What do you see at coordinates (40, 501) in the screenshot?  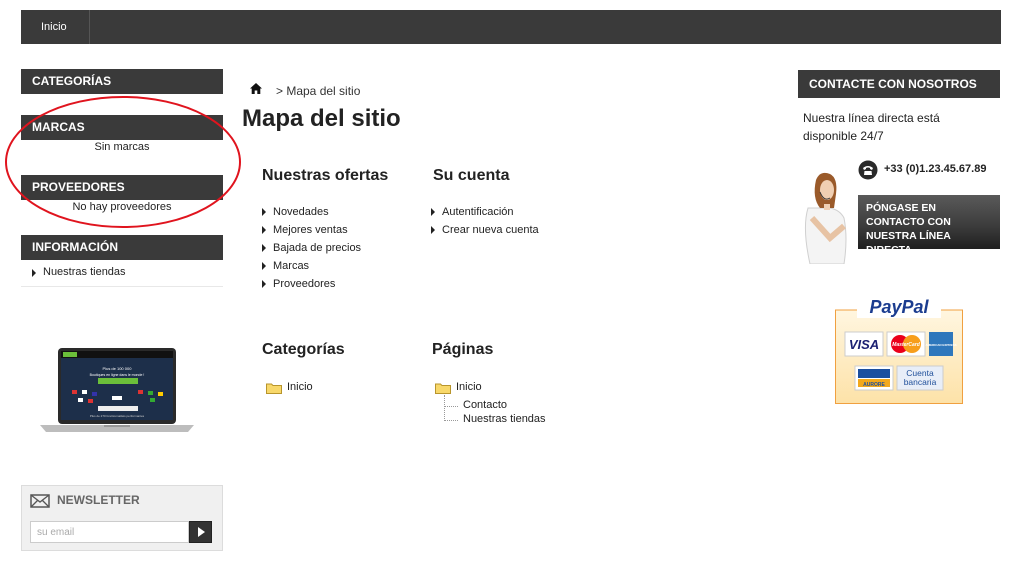 I see `envelope-icon` at bounding box center [40, 501].